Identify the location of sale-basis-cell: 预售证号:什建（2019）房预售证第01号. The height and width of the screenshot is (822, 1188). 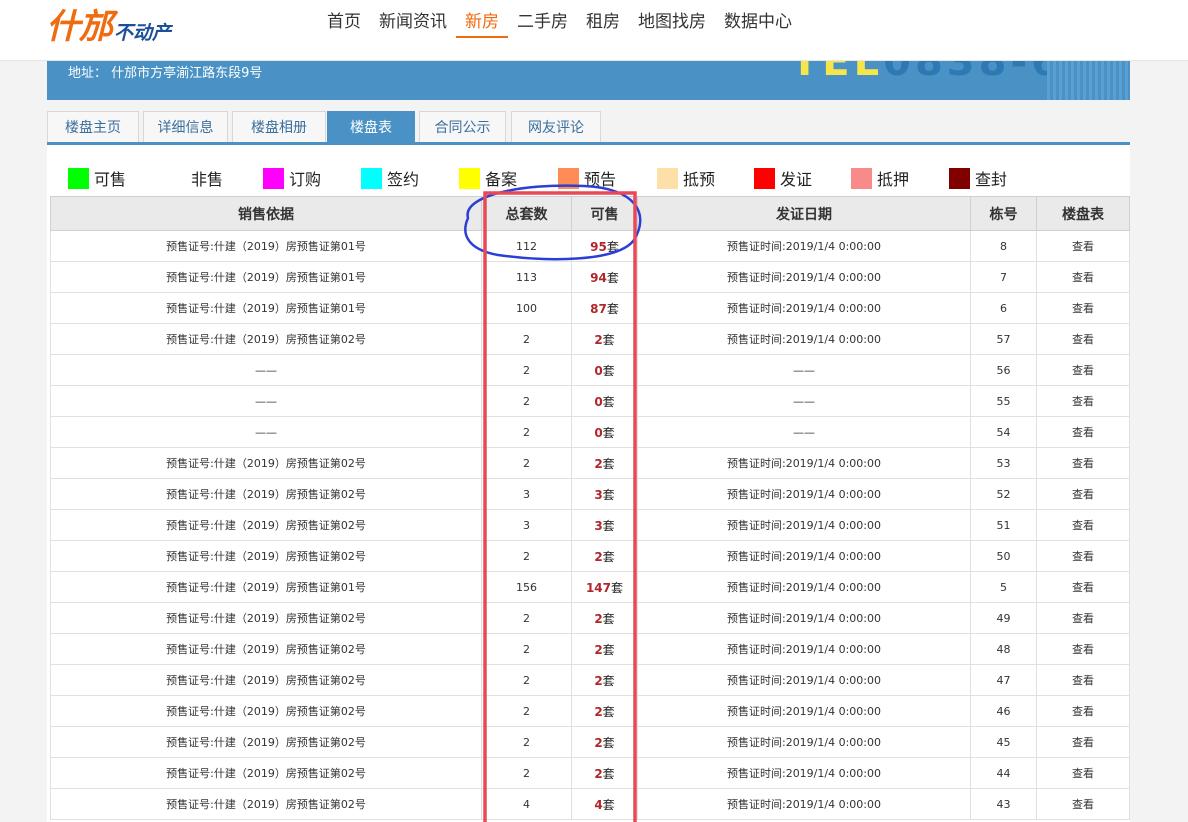
(266, 308).